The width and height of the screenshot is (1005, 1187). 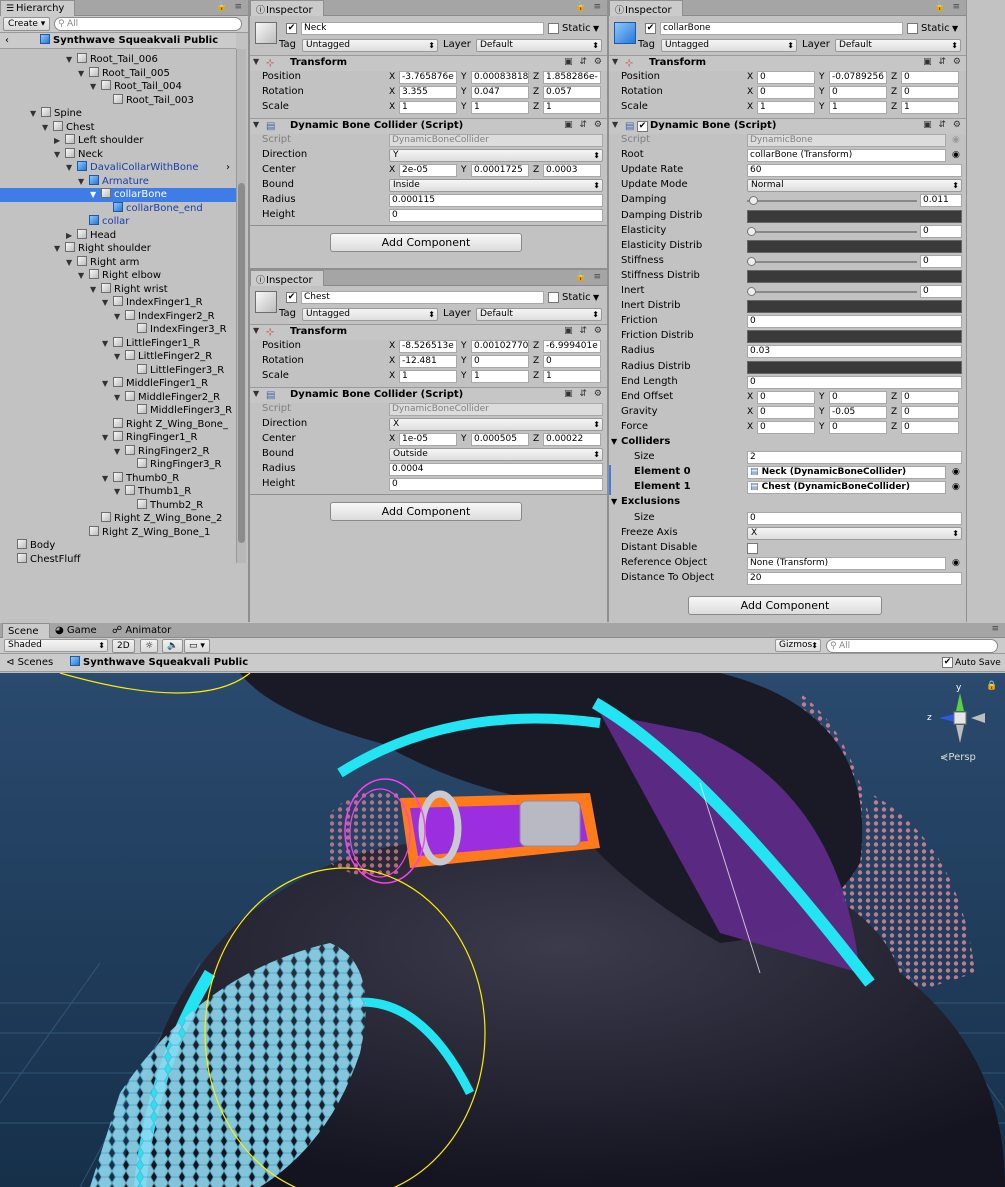 What do you see at coordinates (38, 8) in the screenshot?
I see `hierarchy-tab: ☰ Hierarchy` at bounding box center [38, 8].